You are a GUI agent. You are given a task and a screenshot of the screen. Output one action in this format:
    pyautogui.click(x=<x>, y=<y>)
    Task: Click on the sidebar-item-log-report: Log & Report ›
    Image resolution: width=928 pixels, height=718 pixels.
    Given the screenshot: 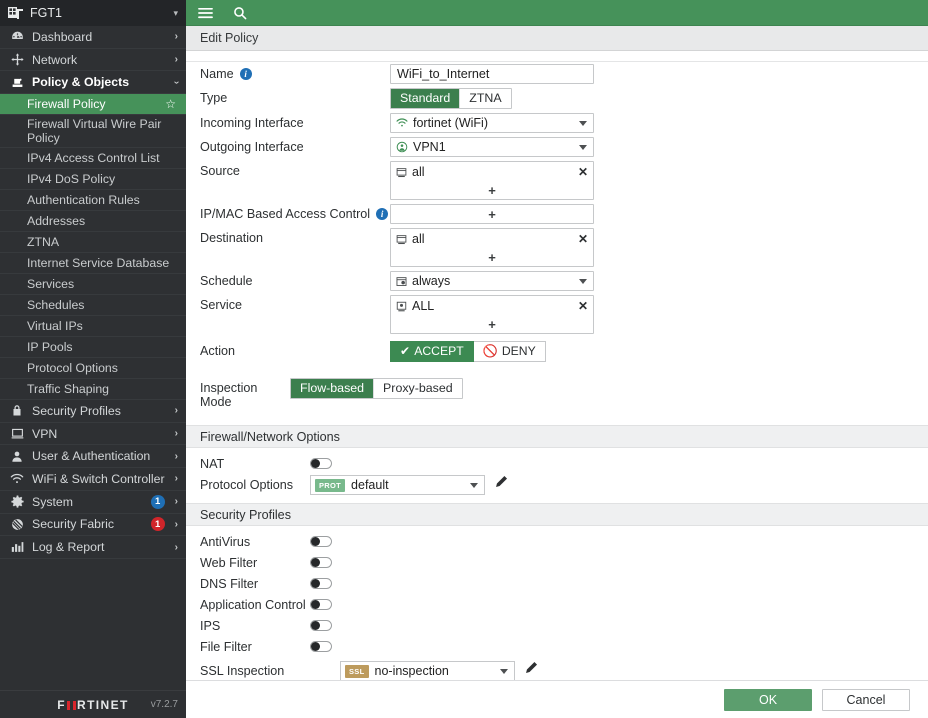 What is the action you would take?
    pyautogui.click(x=93, y=547)
    